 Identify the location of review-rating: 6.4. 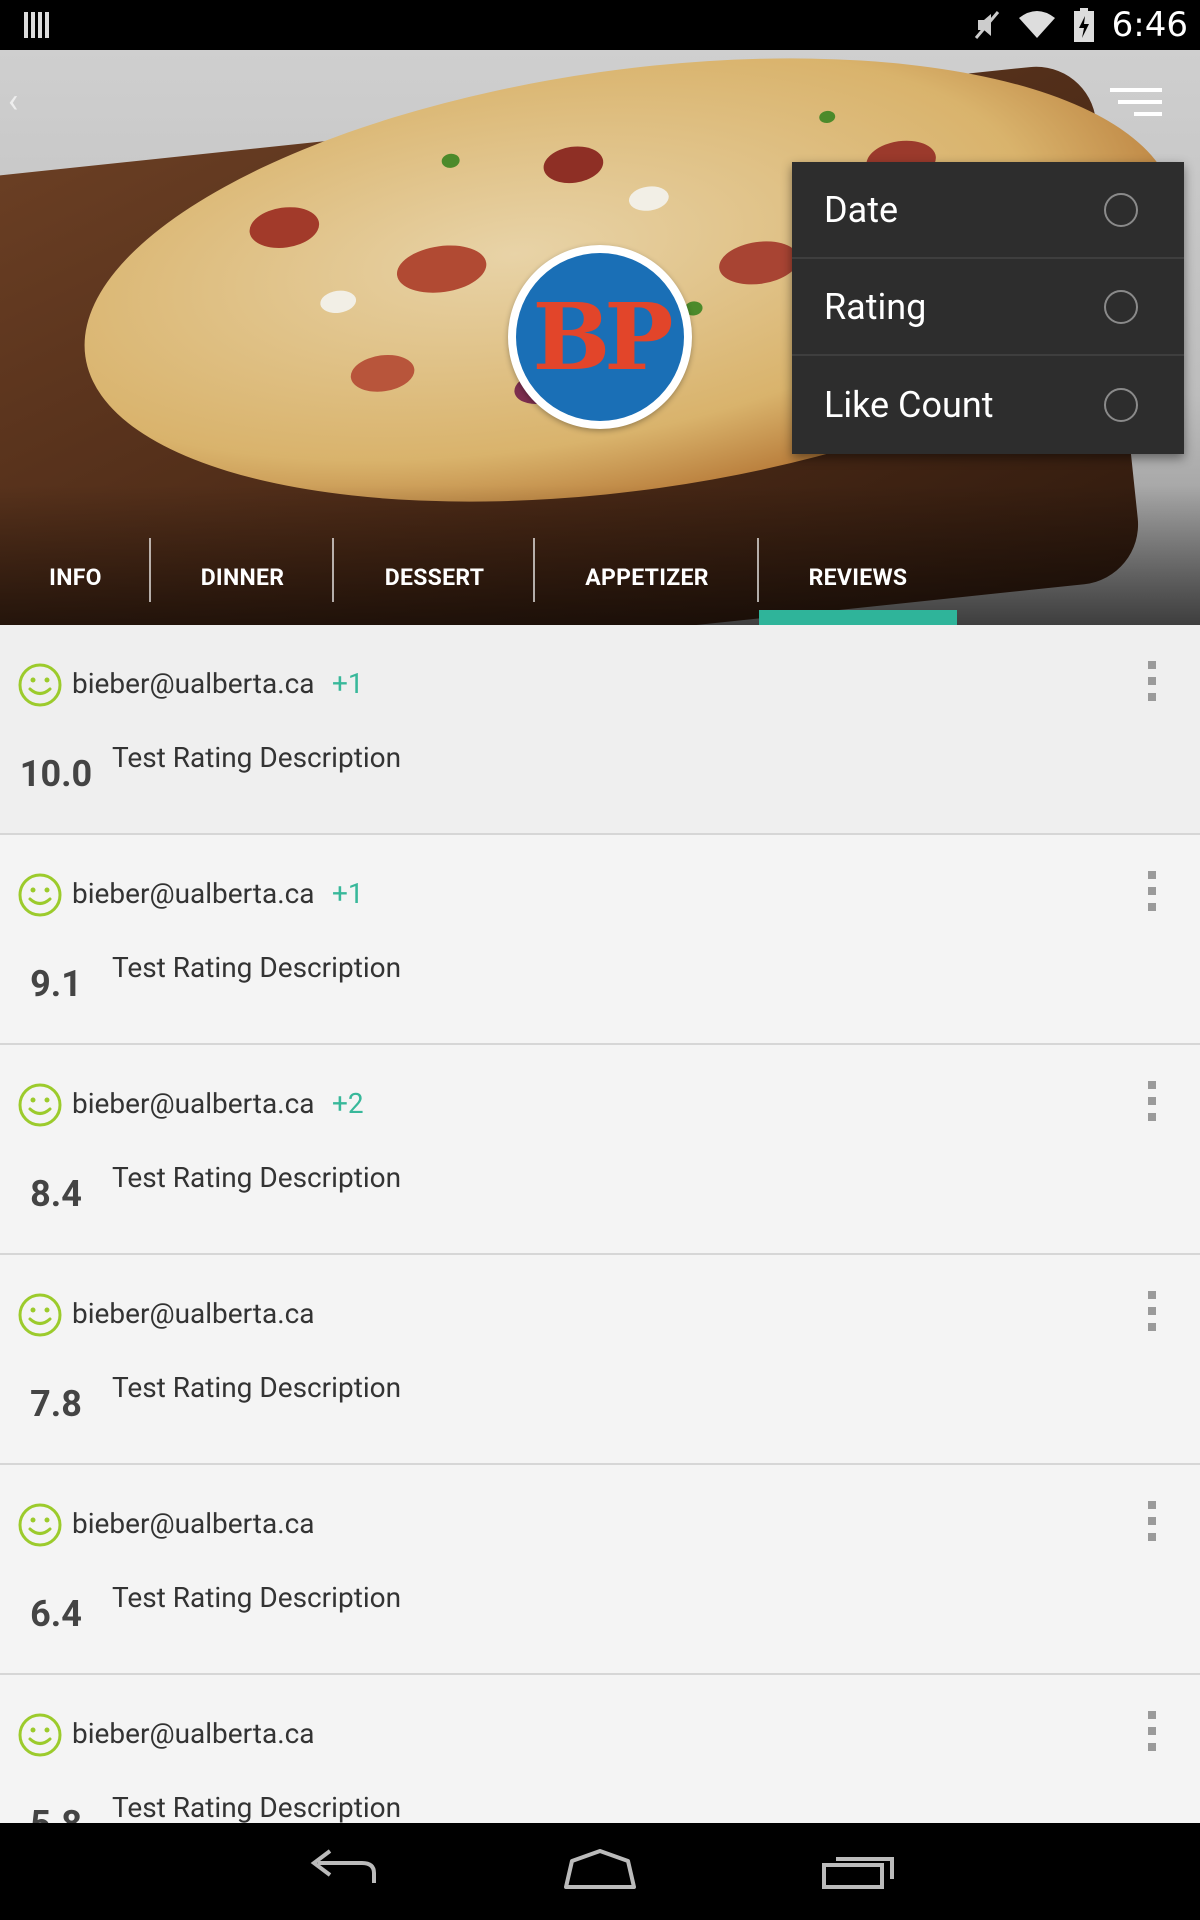
(56, 1614).